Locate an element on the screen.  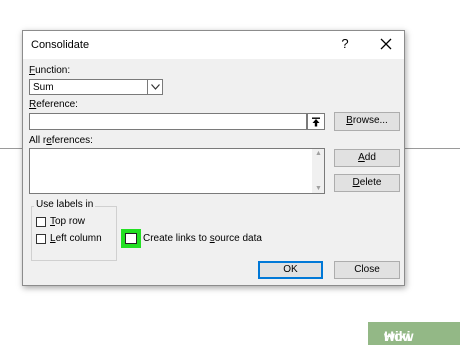
background-line-right is located at coordinates (432, 148).